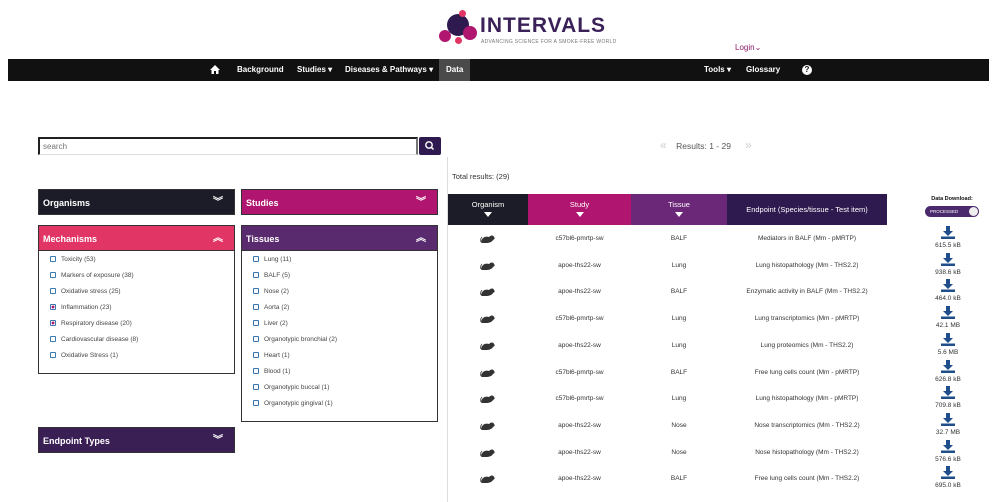 This screenshot has height=502, width=1000. Describe the element at coordinates (339, 202) in the screenshot. I see `studies-panel-header: Studies ︾` at that location.